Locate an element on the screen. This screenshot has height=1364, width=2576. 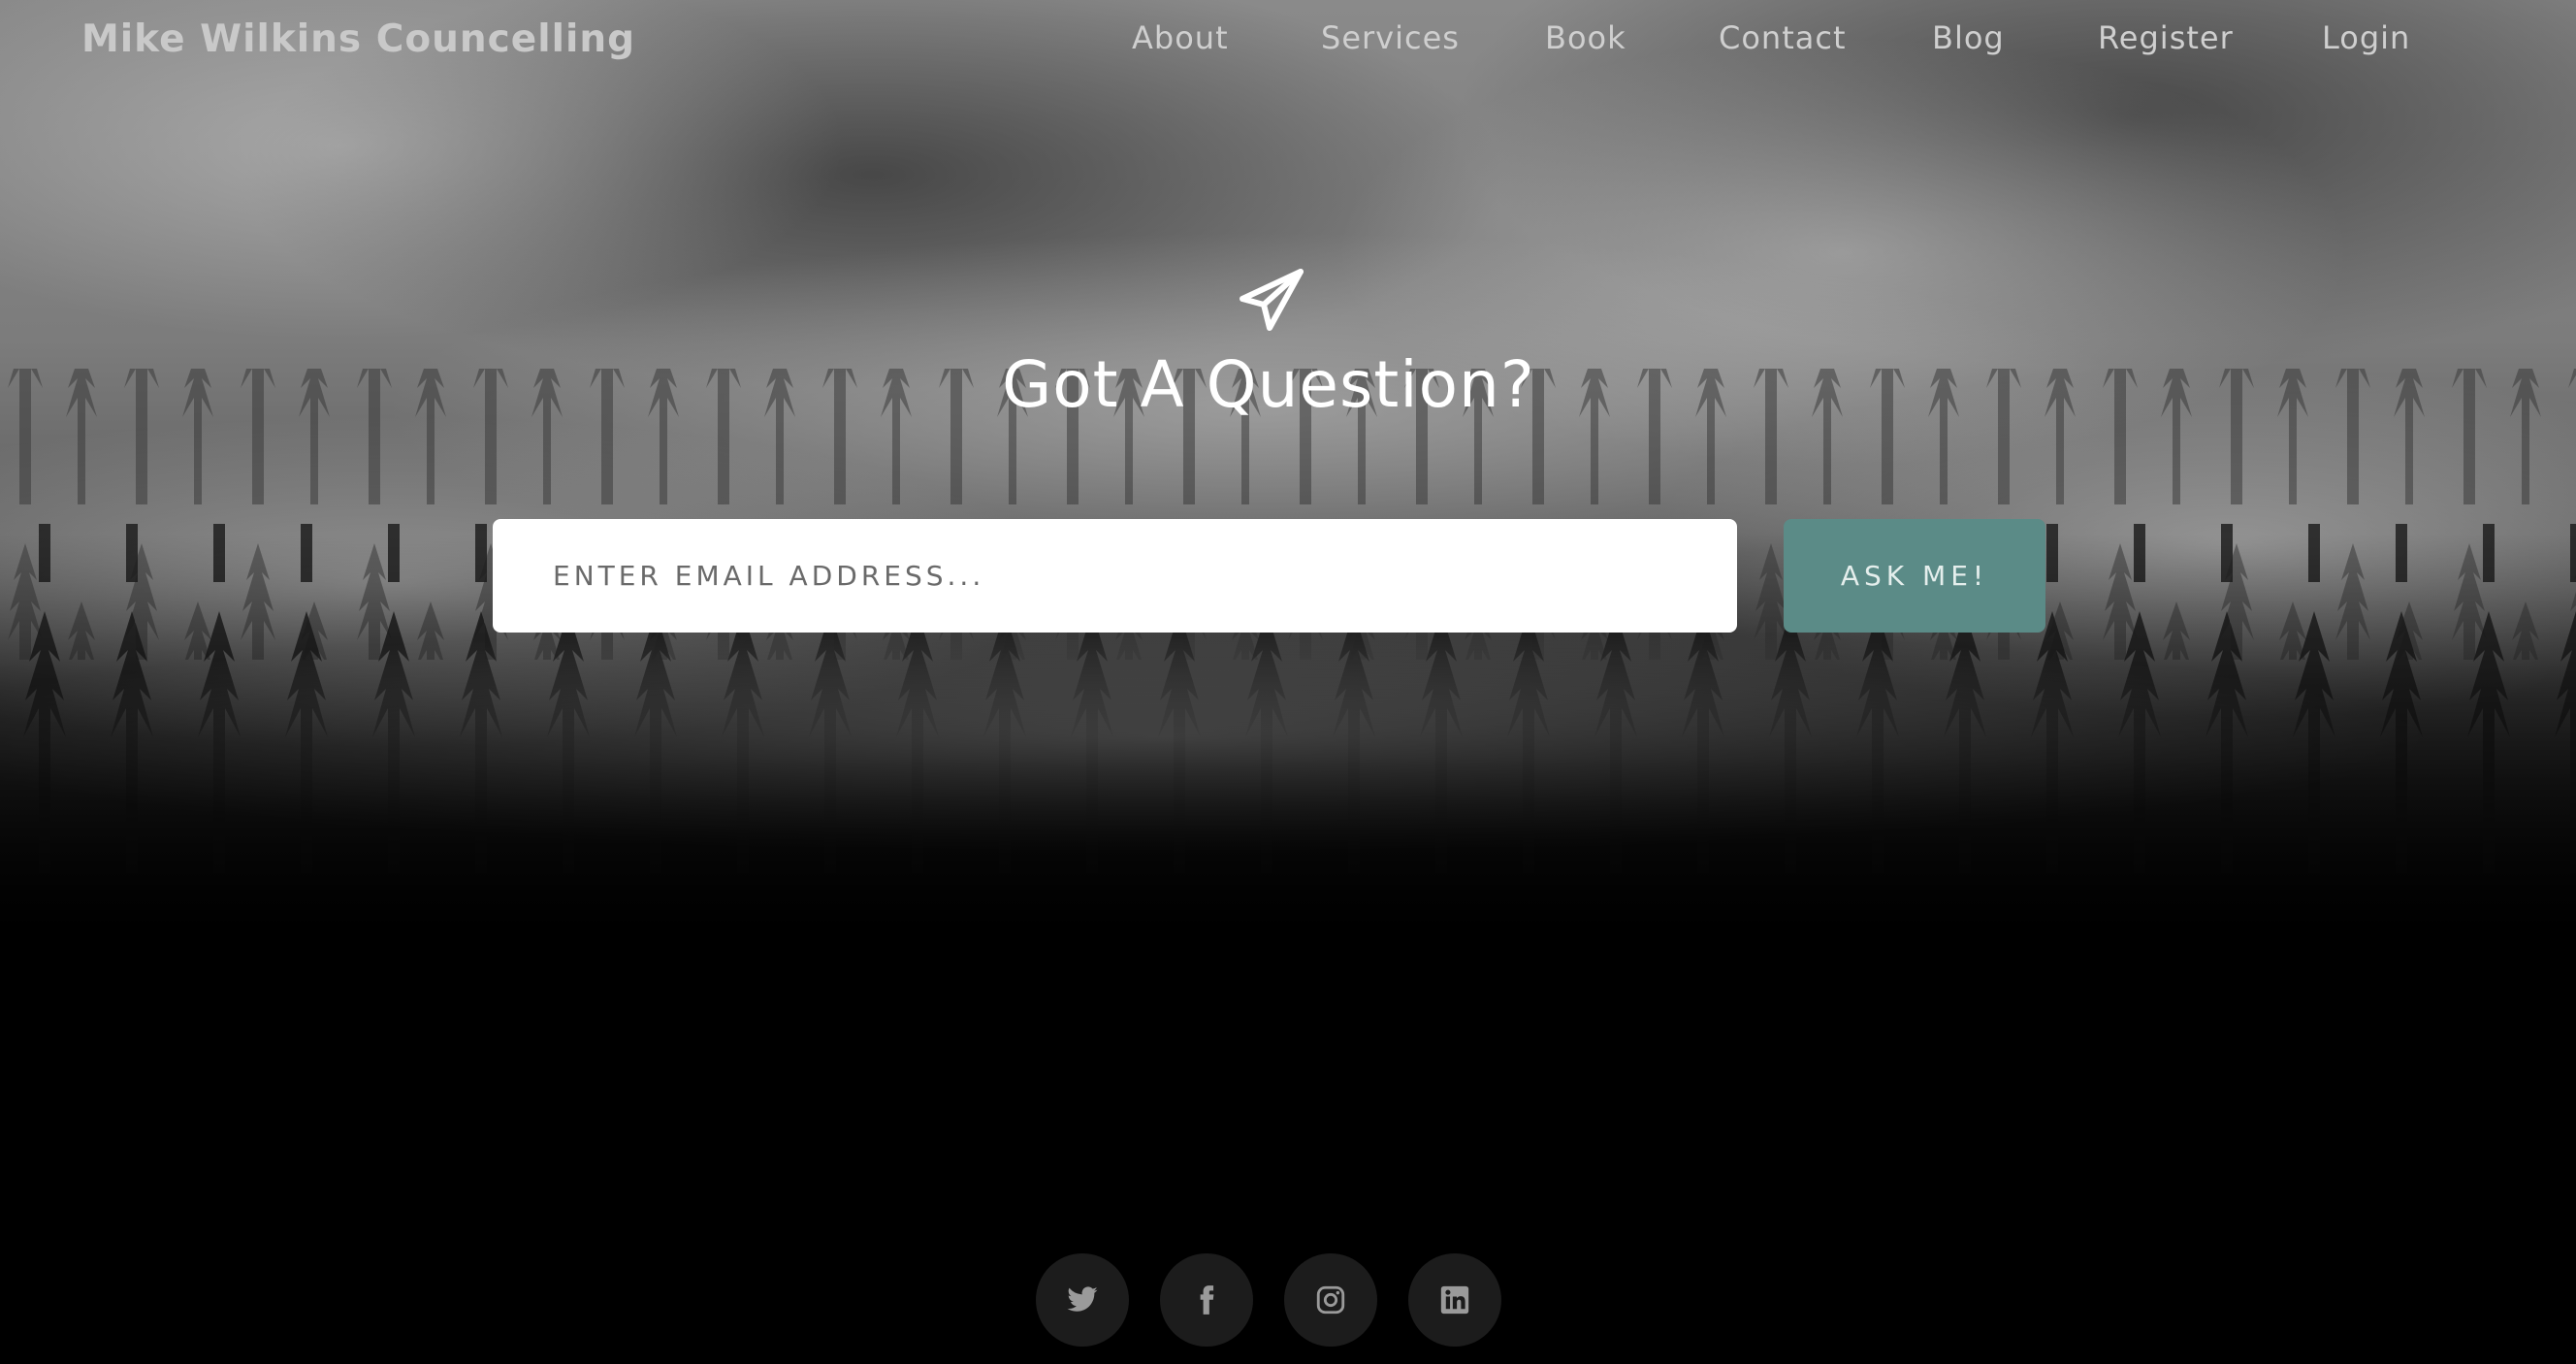
nav-link-about: About is located at coordinates (1180, 37).